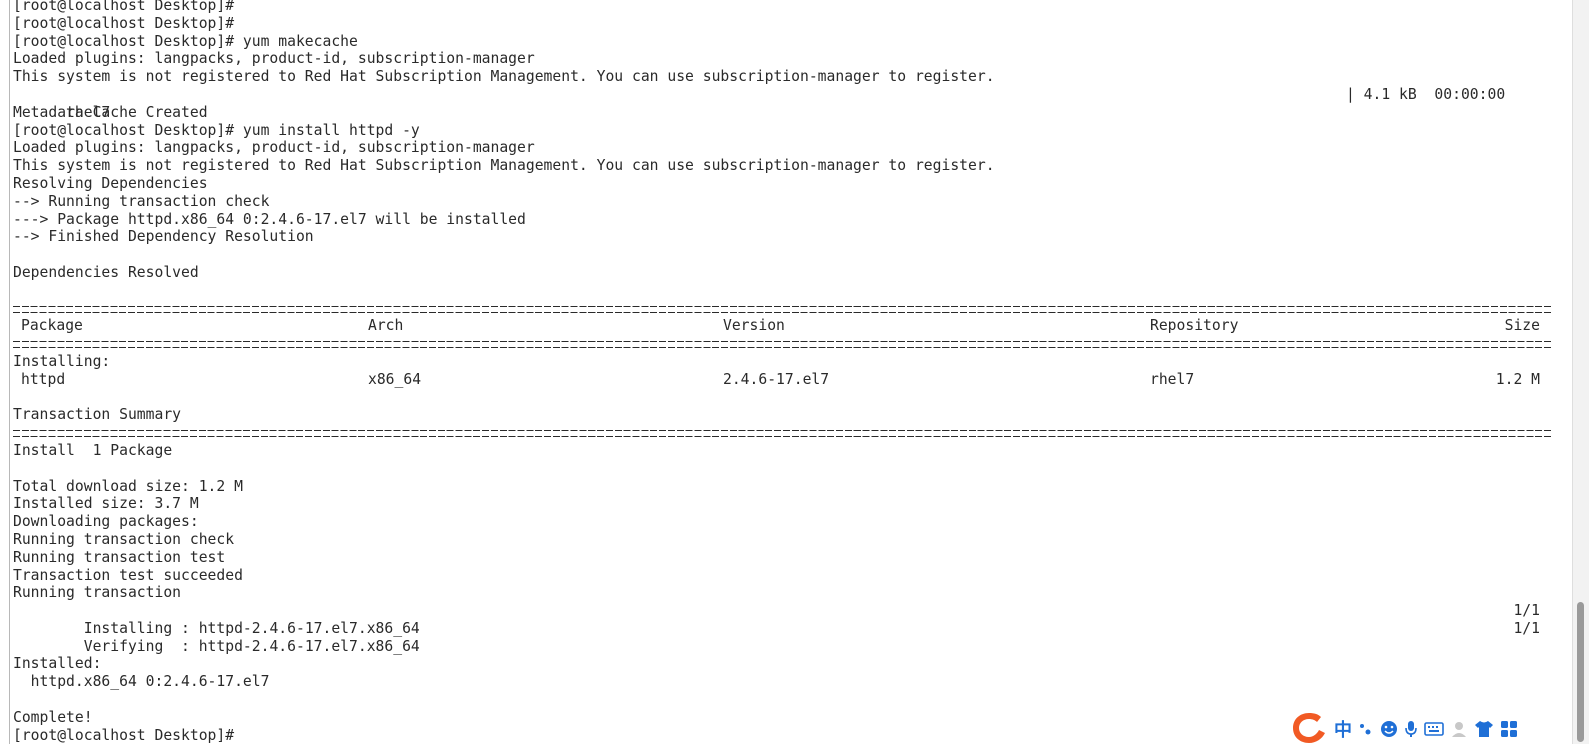  What do you see at coordinates (395, 379) in the screenshot?
I see `cell-arch: x86_64` at bounding box center [395, 379].